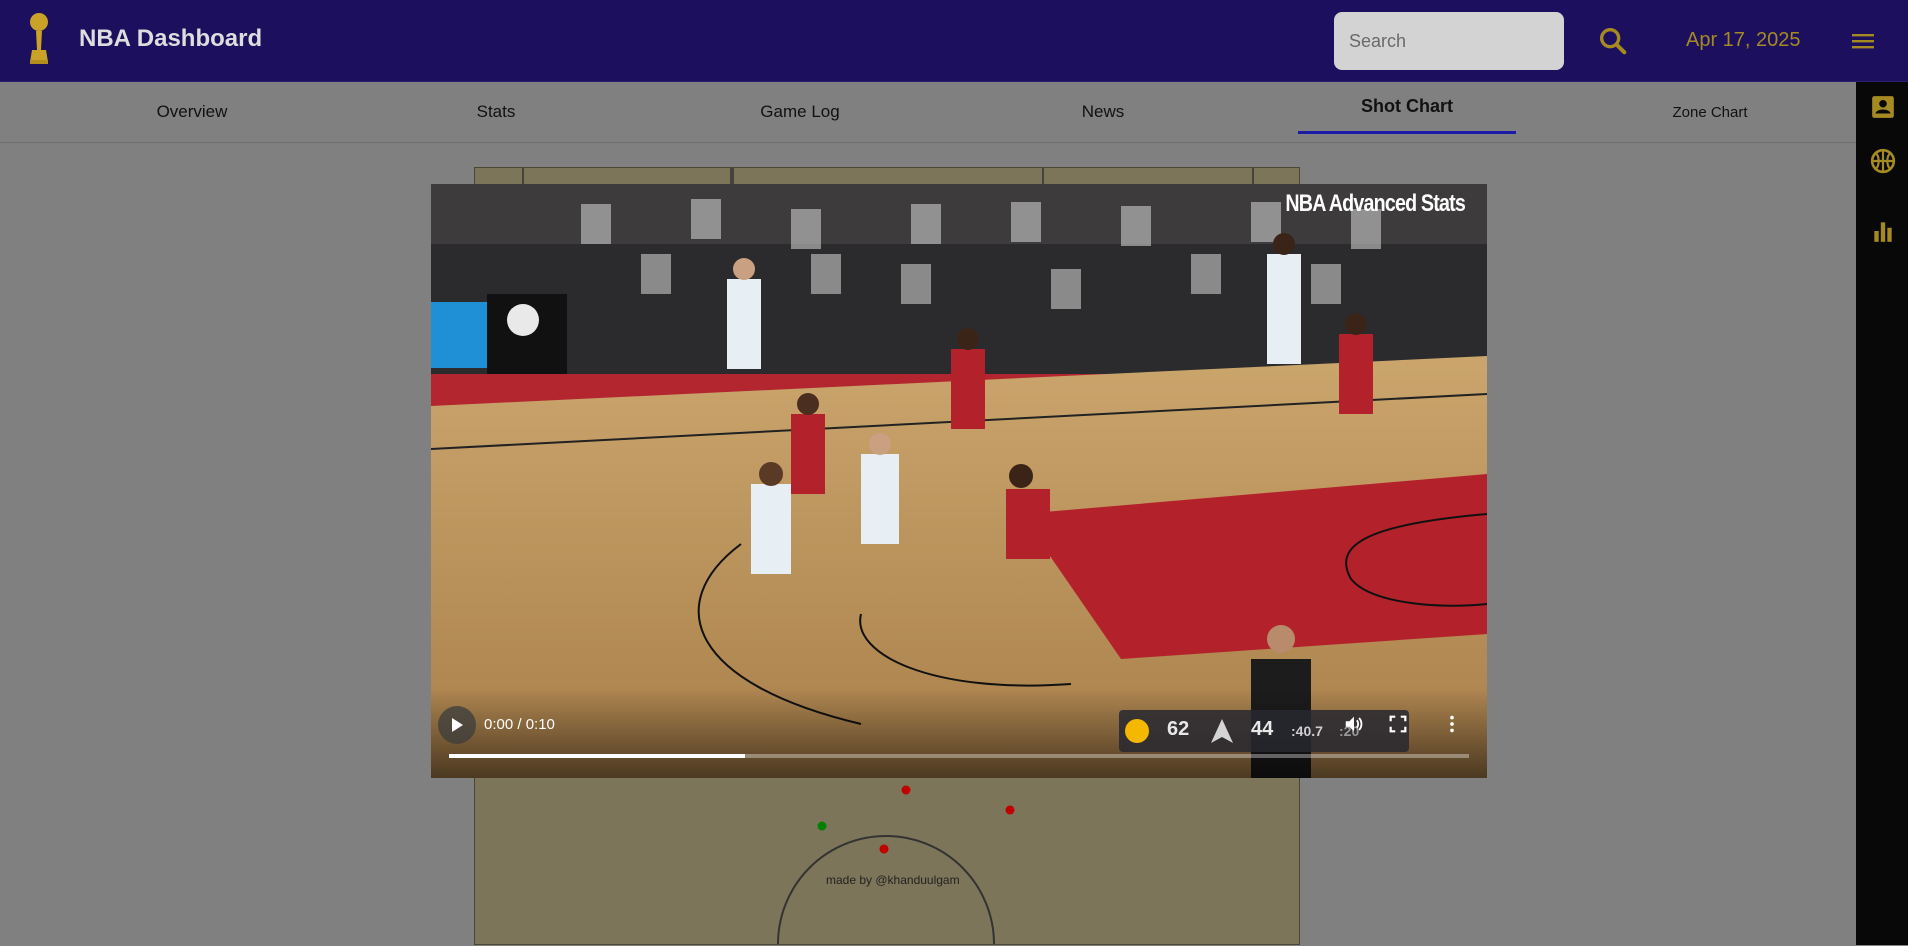 Image resolution: width=1908 pixels, height=946 pixels. I want to click on tab-stats: Stats, so click(496, 112).